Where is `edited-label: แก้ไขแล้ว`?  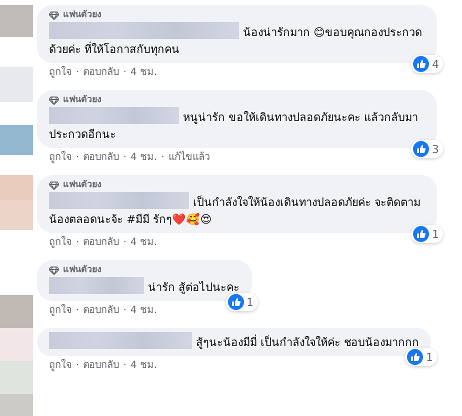
edited-label: แก้ไขแล้ว is located at coordinates (189, 158).